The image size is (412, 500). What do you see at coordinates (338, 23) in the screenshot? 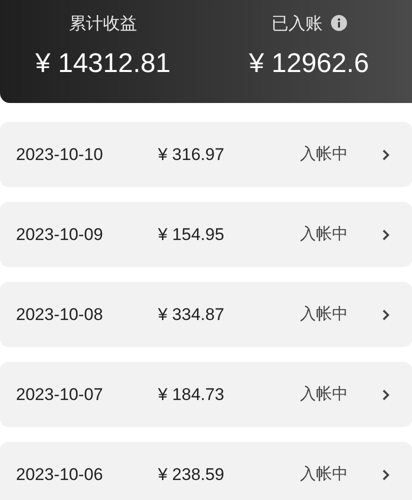
I see `info-icon` at bounding box center [338, 23].